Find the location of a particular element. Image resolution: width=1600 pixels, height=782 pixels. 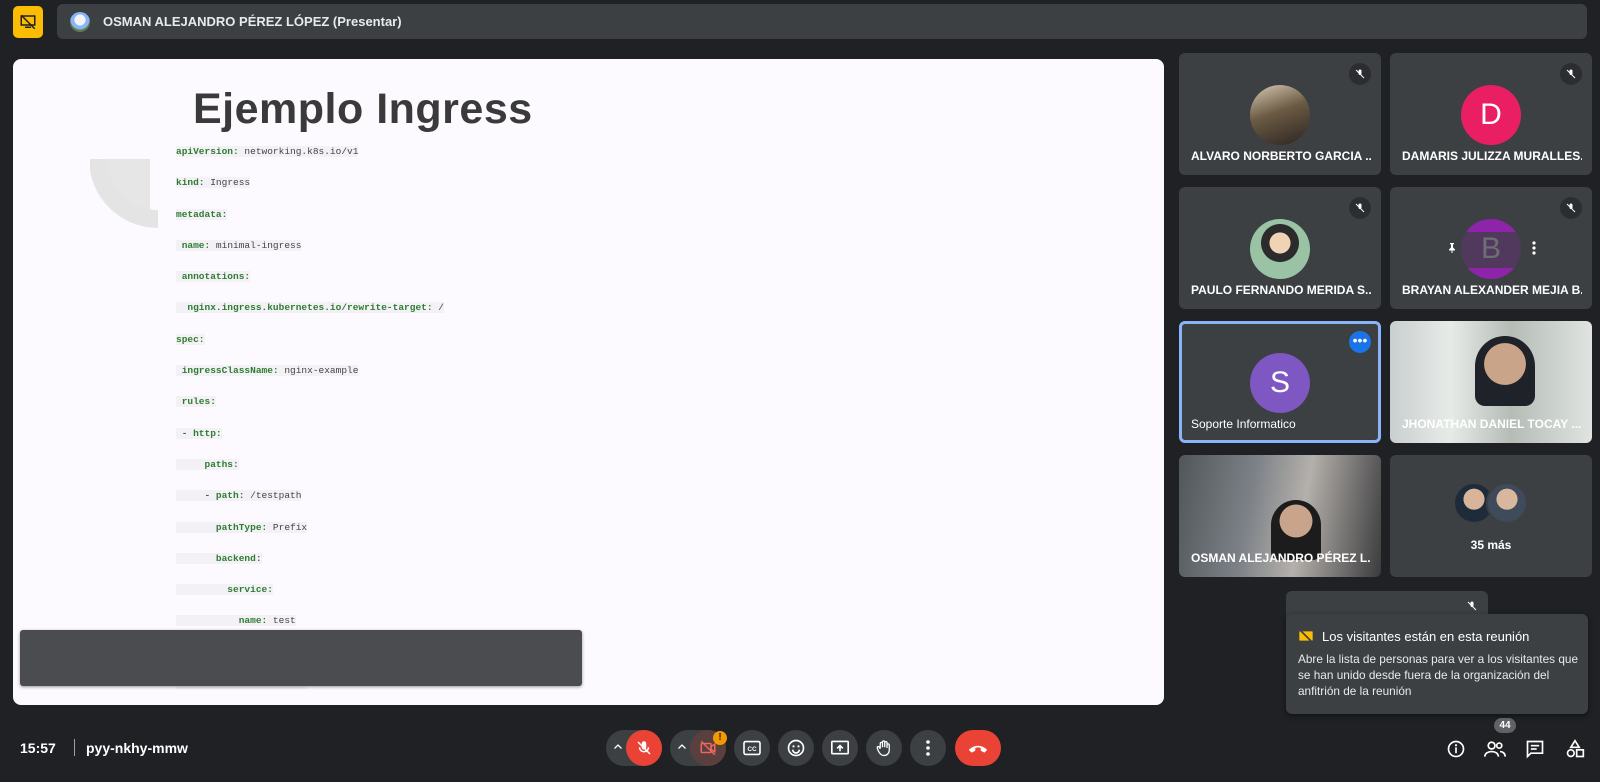

participant-video is located at coordinates (1505, 371).